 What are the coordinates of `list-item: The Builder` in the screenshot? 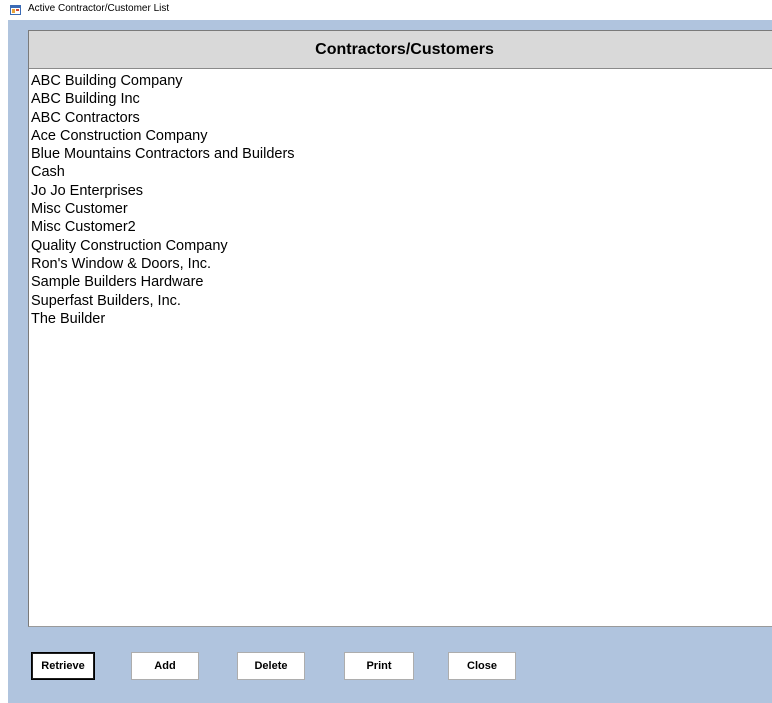 It's located at (400, 319).